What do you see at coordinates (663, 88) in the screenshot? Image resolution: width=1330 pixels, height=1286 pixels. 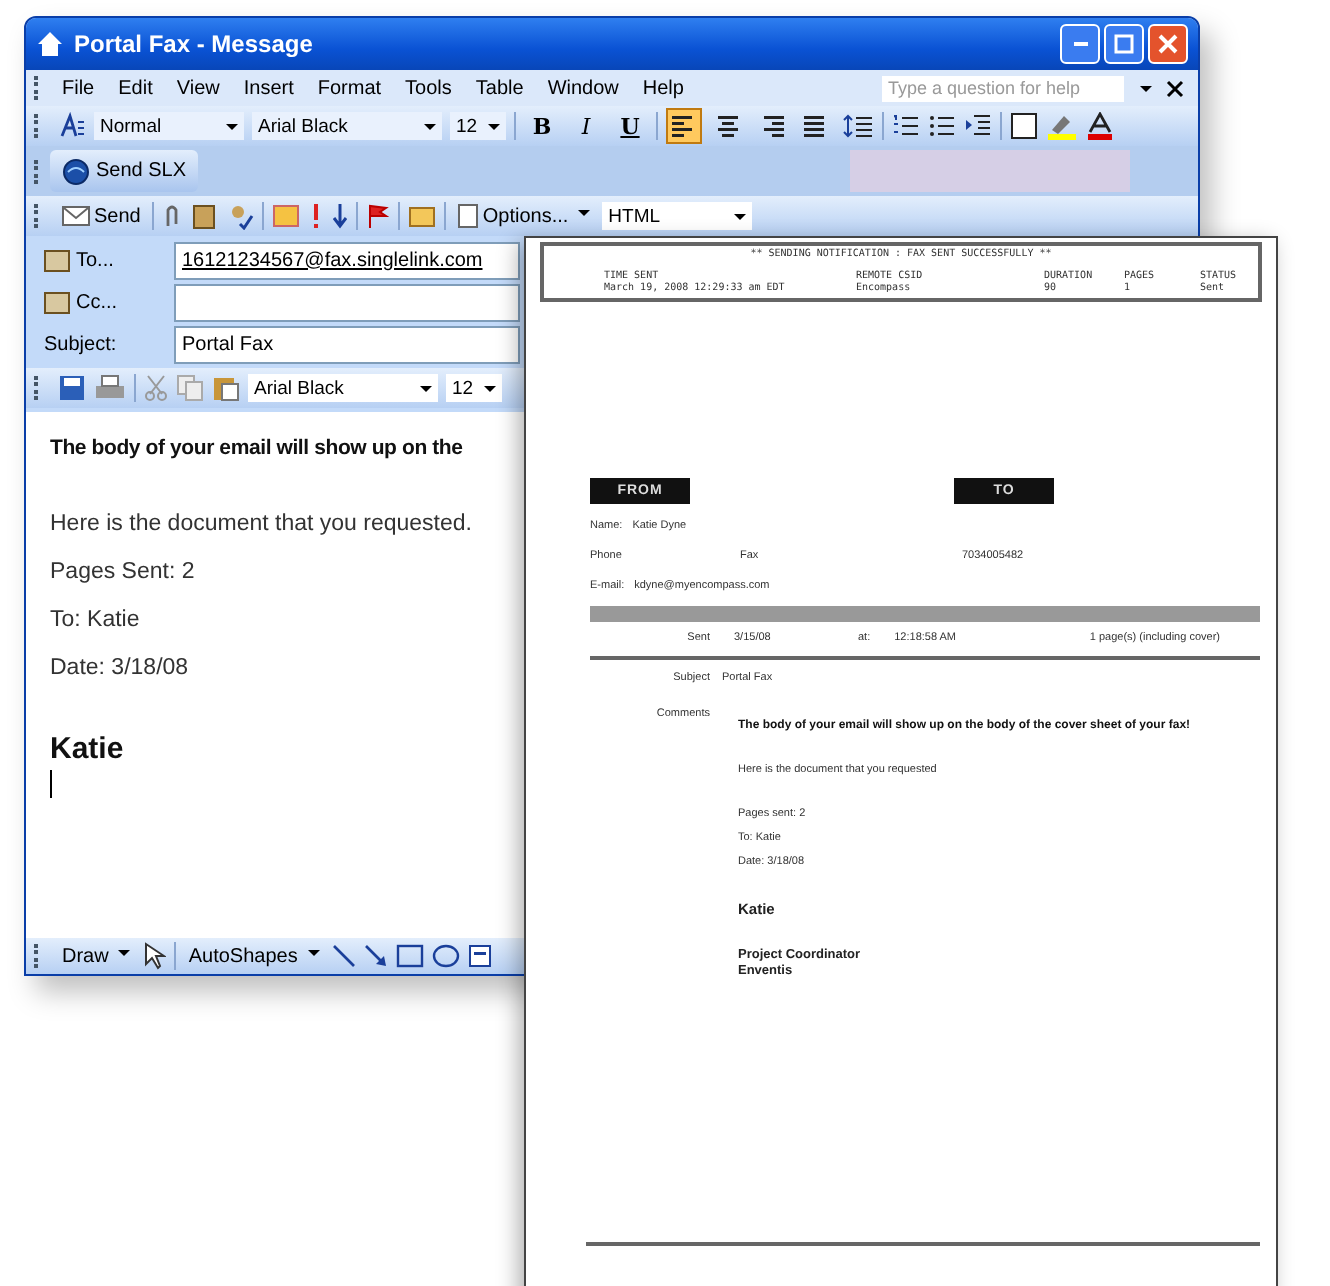 I see `menu-item: Help` at bounding box center [663, 88].